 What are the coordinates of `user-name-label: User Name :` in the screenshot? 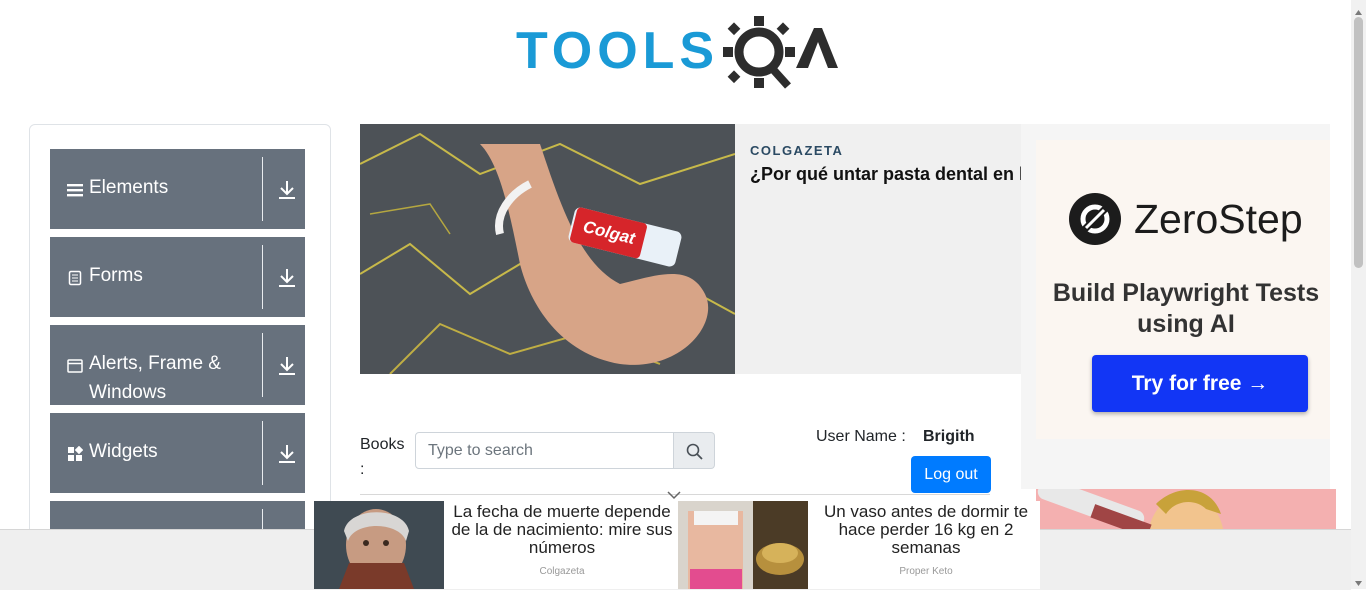 It's located at (861, 436).